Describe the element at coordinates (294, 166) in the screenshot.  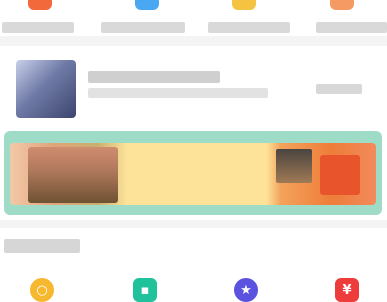
I see `banner-product-image` at that location.